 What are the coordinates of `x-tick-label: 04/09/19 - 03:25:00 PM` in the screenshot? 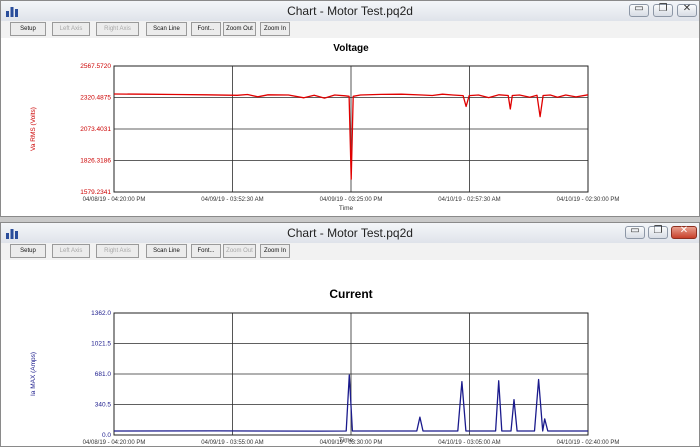 It's located at (351, 200).